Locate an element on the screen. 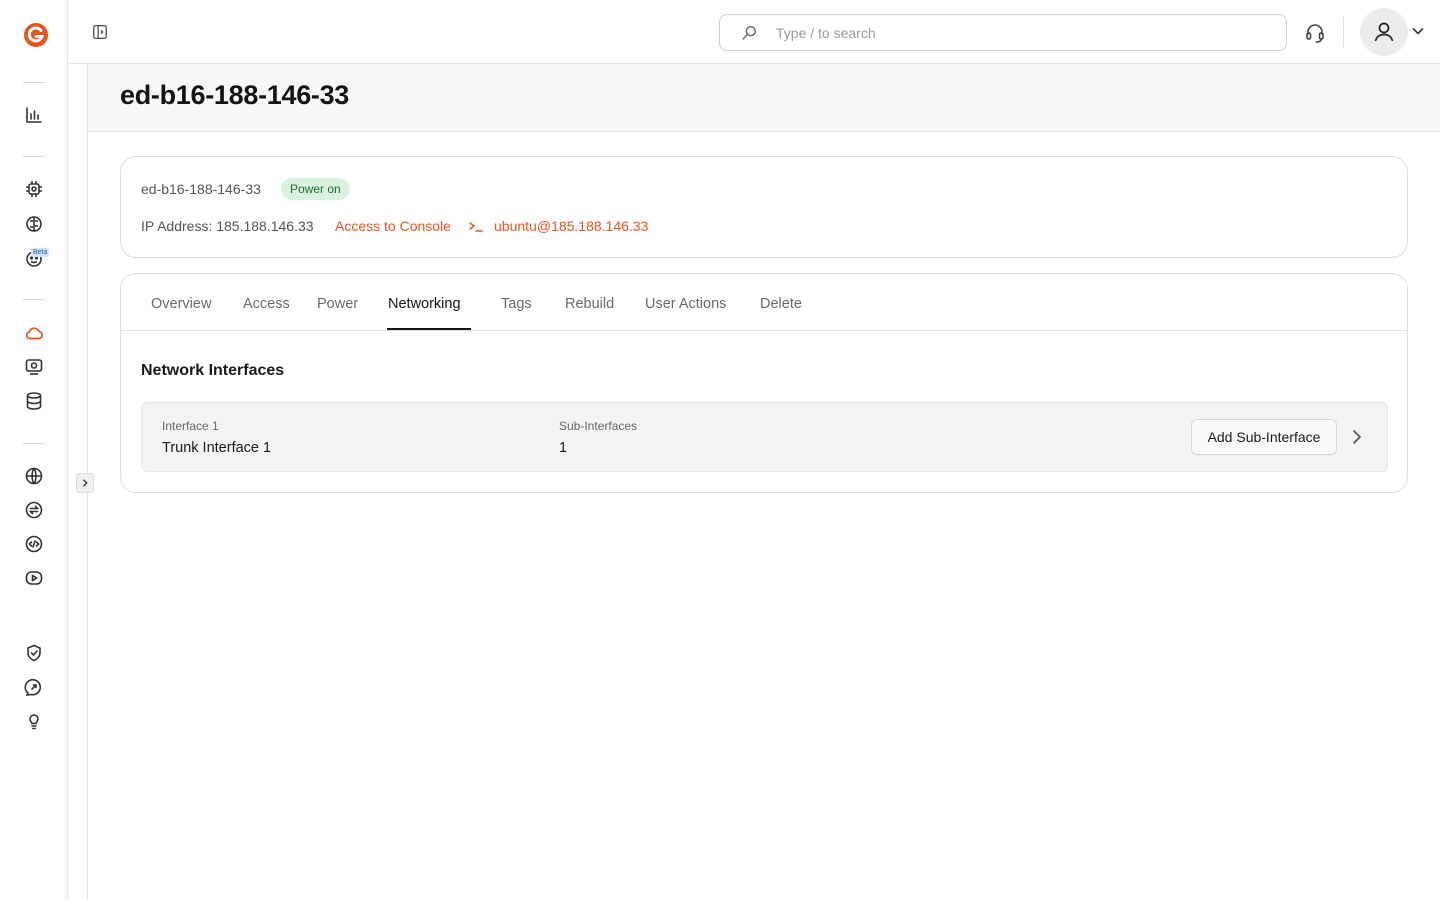 The height and width of the screenshot is (900, 1440). globe-icon is located at coordinates (34, 476).